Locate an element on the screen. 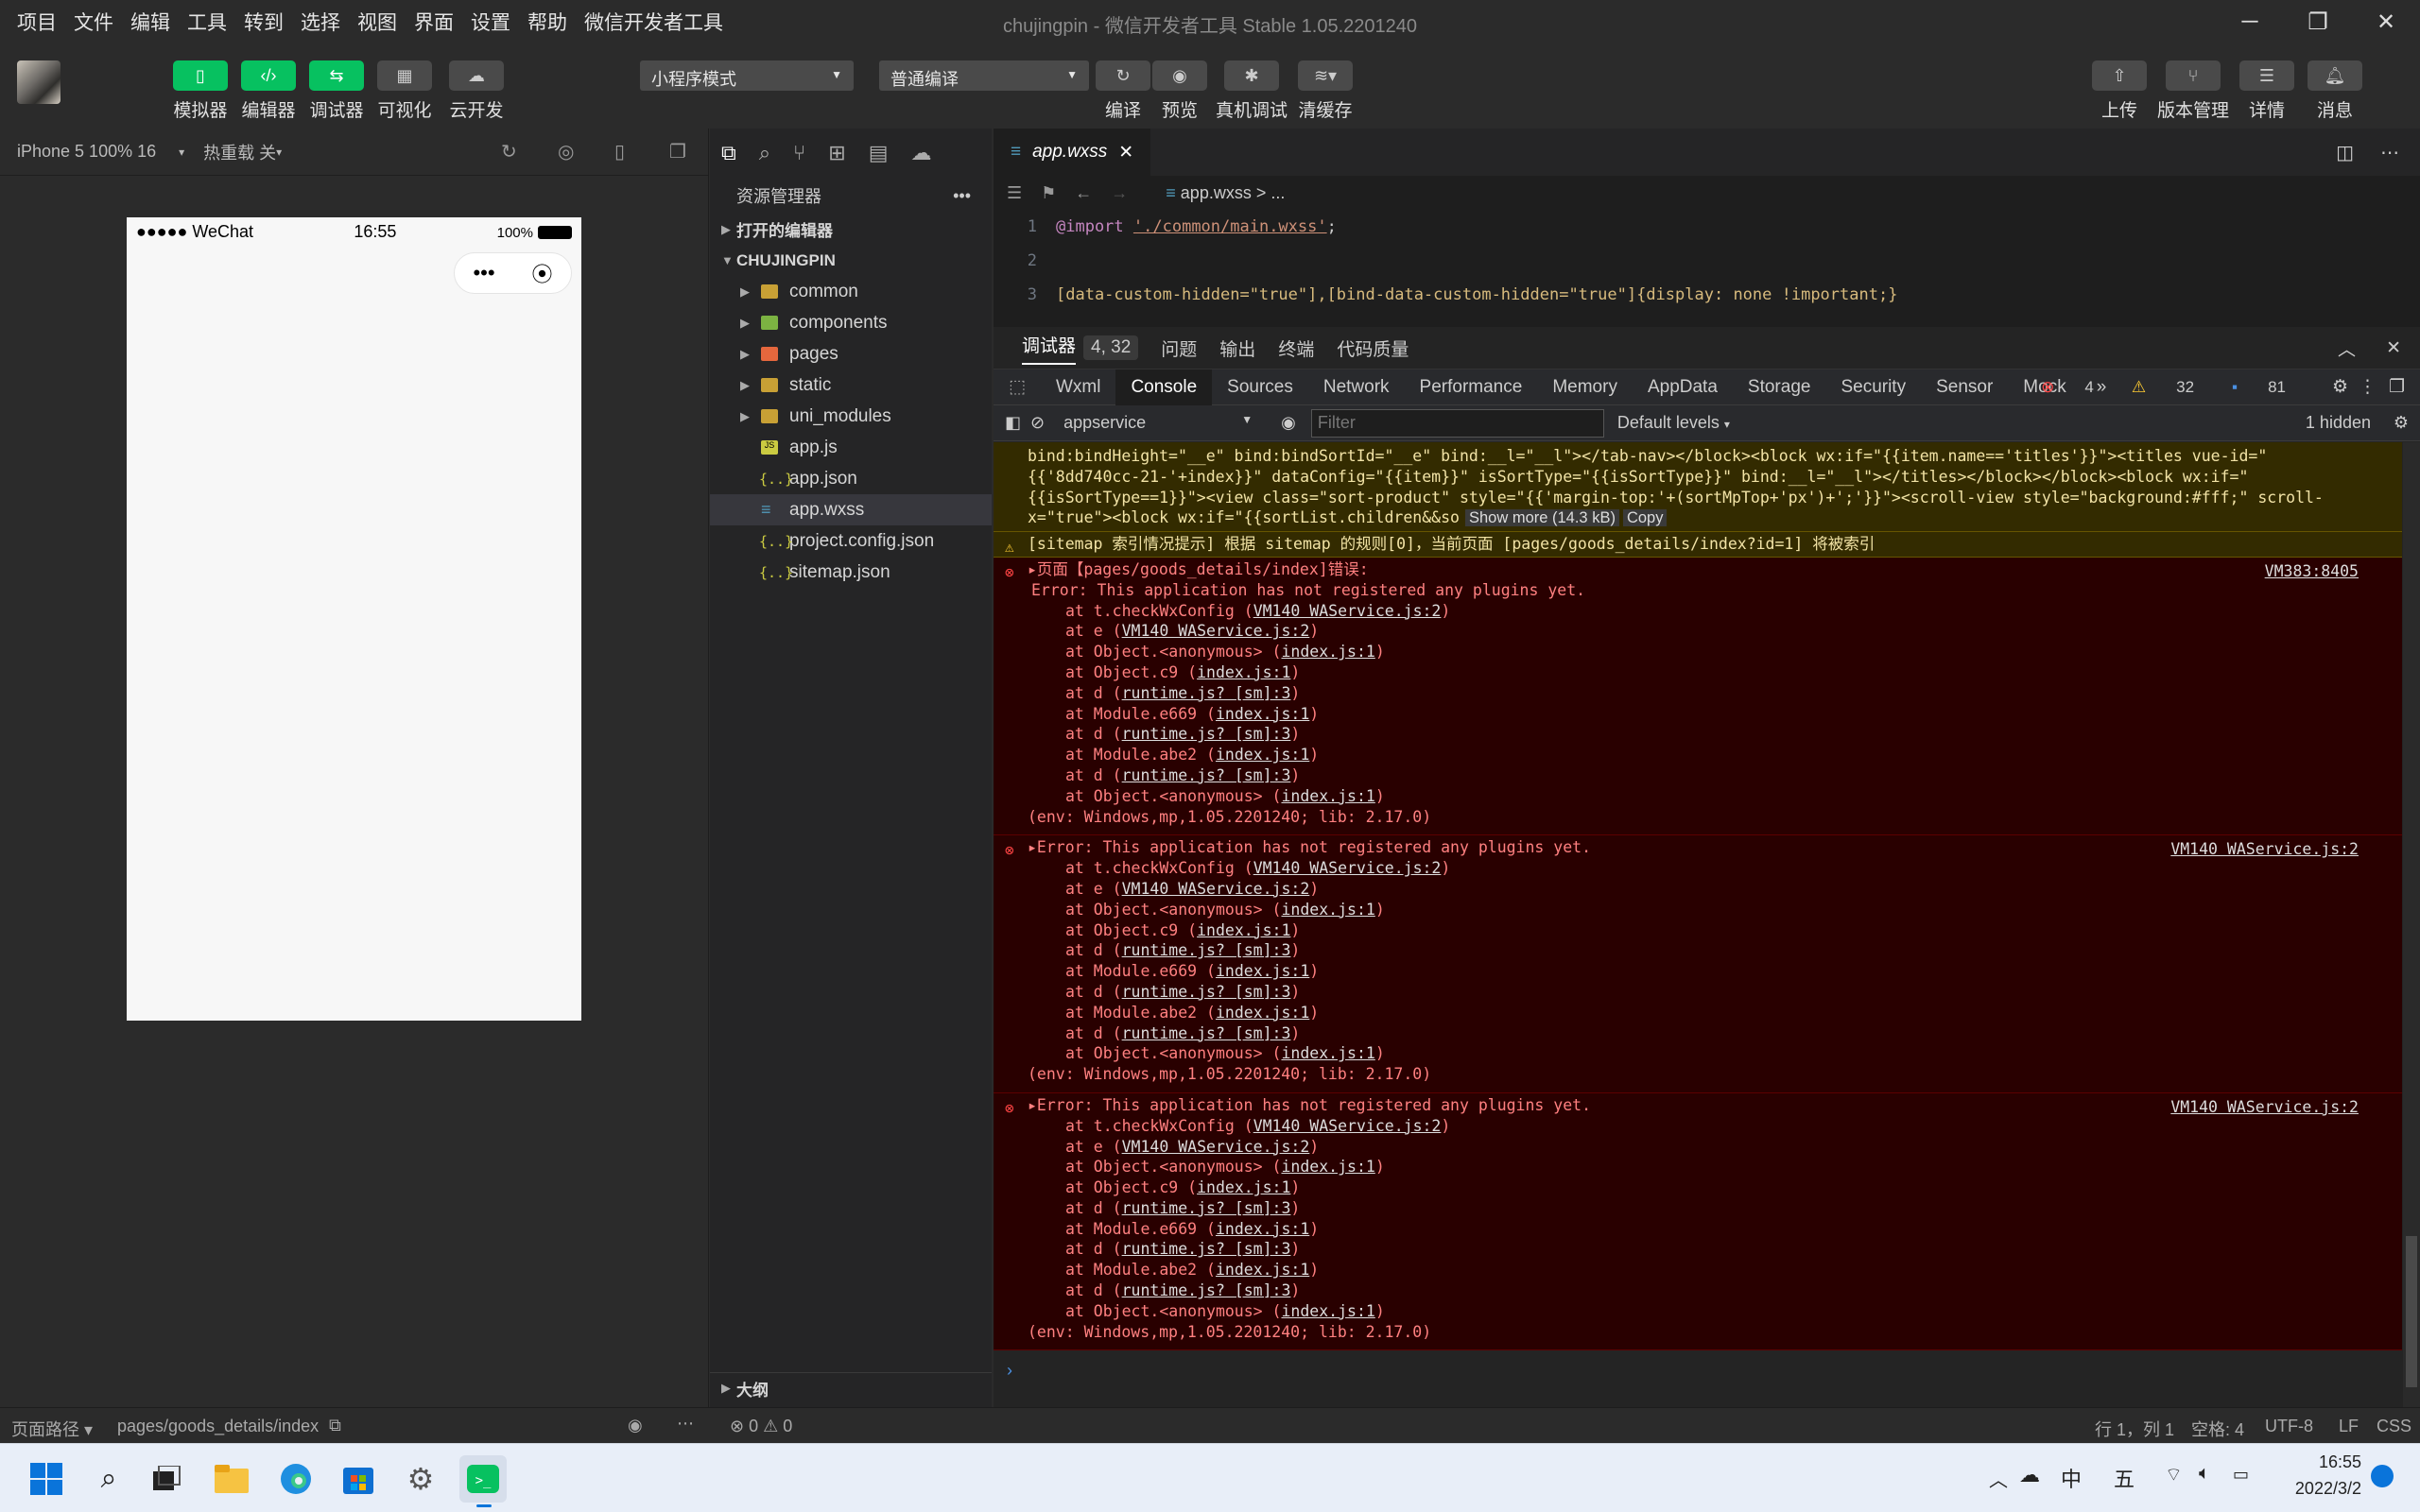  menu-item: 设置 is located at coordinates (490, 22).